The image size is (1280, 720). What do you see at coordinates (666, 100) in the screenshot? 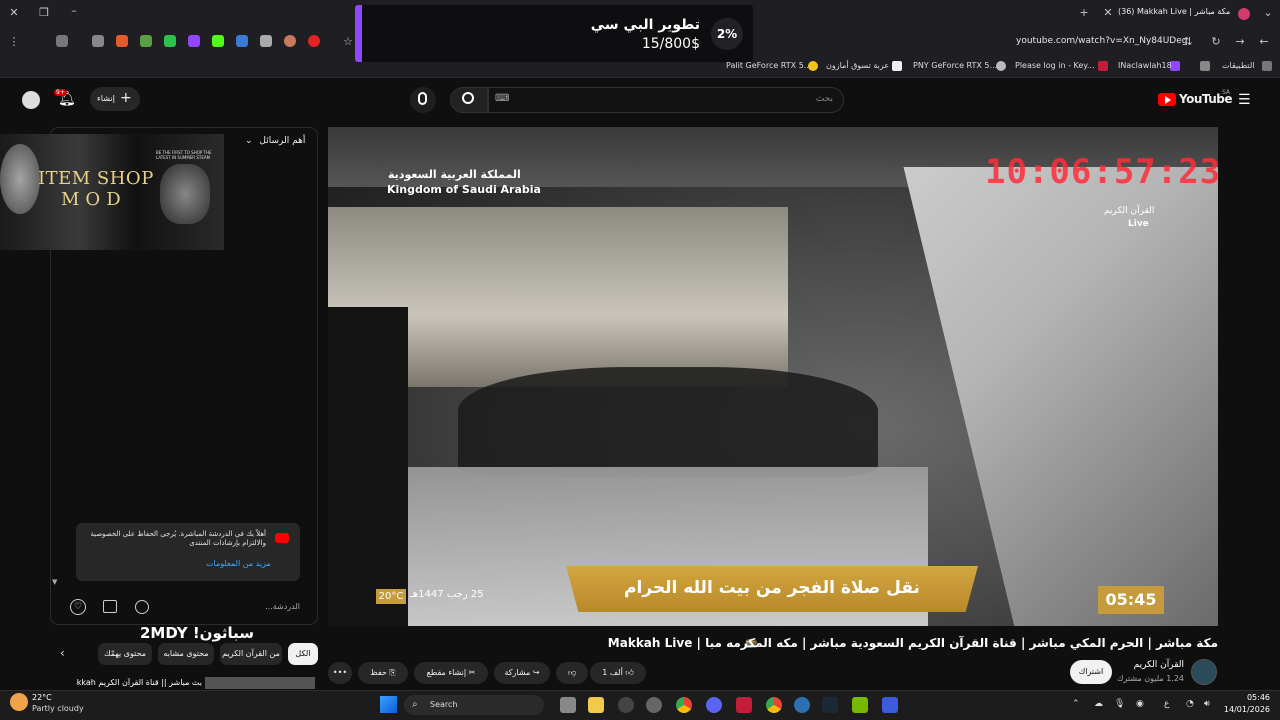
I see `search-input: ⌨ بحث` at bounding box center [666, 100].